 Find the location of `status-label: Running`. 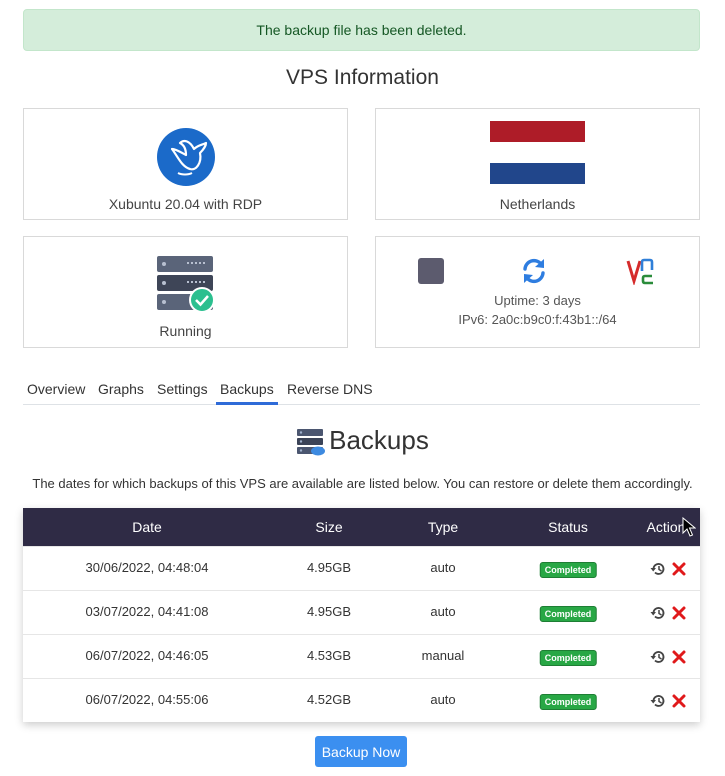

status-label: Running is located at coordinates (185, 331).